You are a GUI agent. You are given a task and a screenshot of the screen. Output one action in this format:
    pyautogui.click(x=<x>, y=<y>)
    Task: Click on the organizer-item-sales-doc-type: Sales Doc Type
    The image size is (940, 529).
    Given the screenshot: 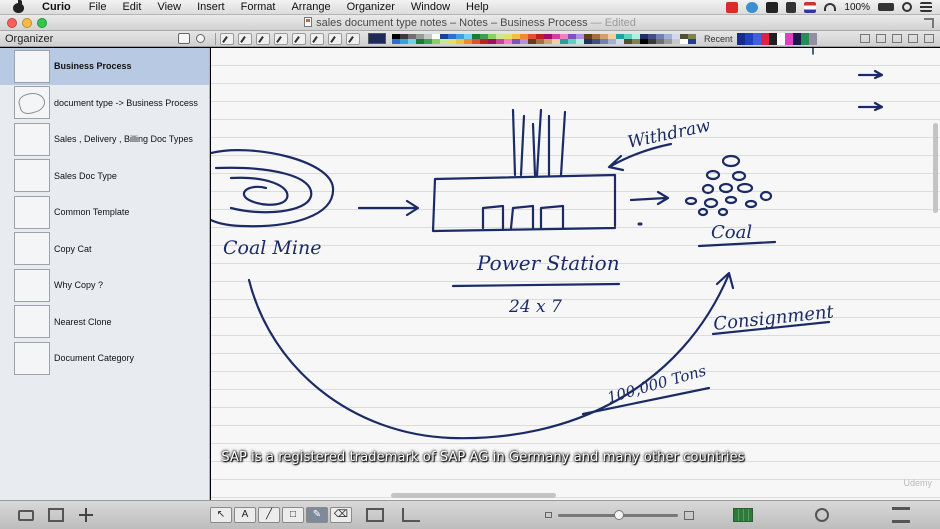 What is the action you would take?
    pyautogui.click(x=104, y=176)
    